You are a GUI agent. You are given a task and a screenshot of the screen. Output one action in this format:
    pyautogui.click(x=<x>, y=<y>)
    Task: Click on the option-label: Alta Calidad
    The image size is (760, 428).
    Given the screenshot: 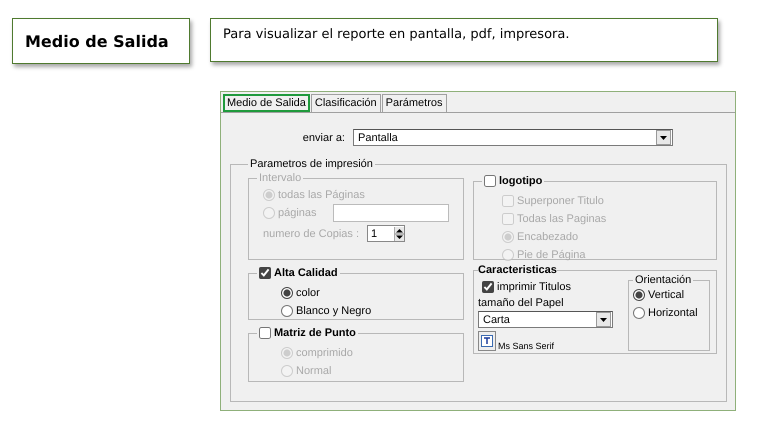 What is the action you would take?
    pyautogui.click(x=306, y=273)
    